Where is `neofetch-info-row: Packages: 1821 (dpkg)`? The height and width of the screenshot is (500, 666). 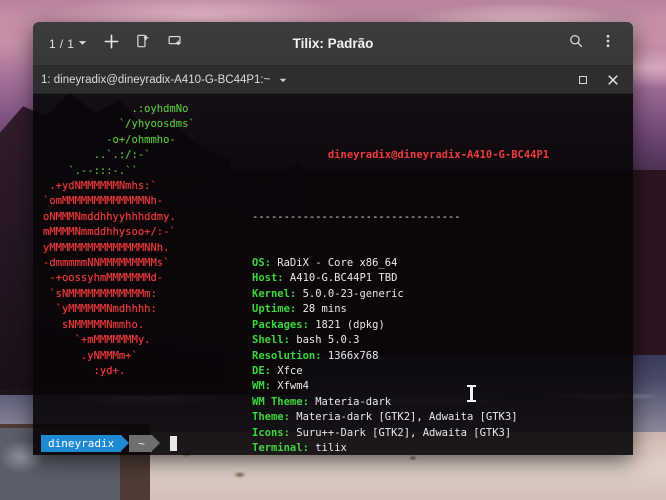 neofetch-info-row: Packages: 1821 (dpkg) is located at coordinates (437, 325).